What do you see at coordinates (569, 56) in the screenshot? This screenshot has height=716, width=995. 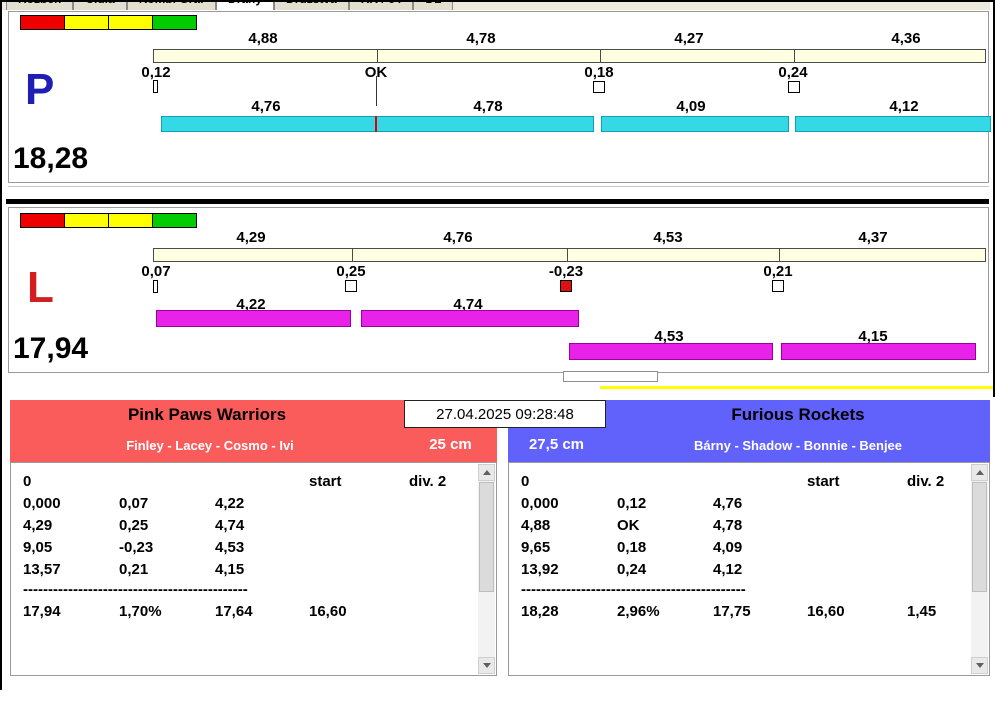 I see `lane-p-timeline-bar` at bounding box center [569, 56].